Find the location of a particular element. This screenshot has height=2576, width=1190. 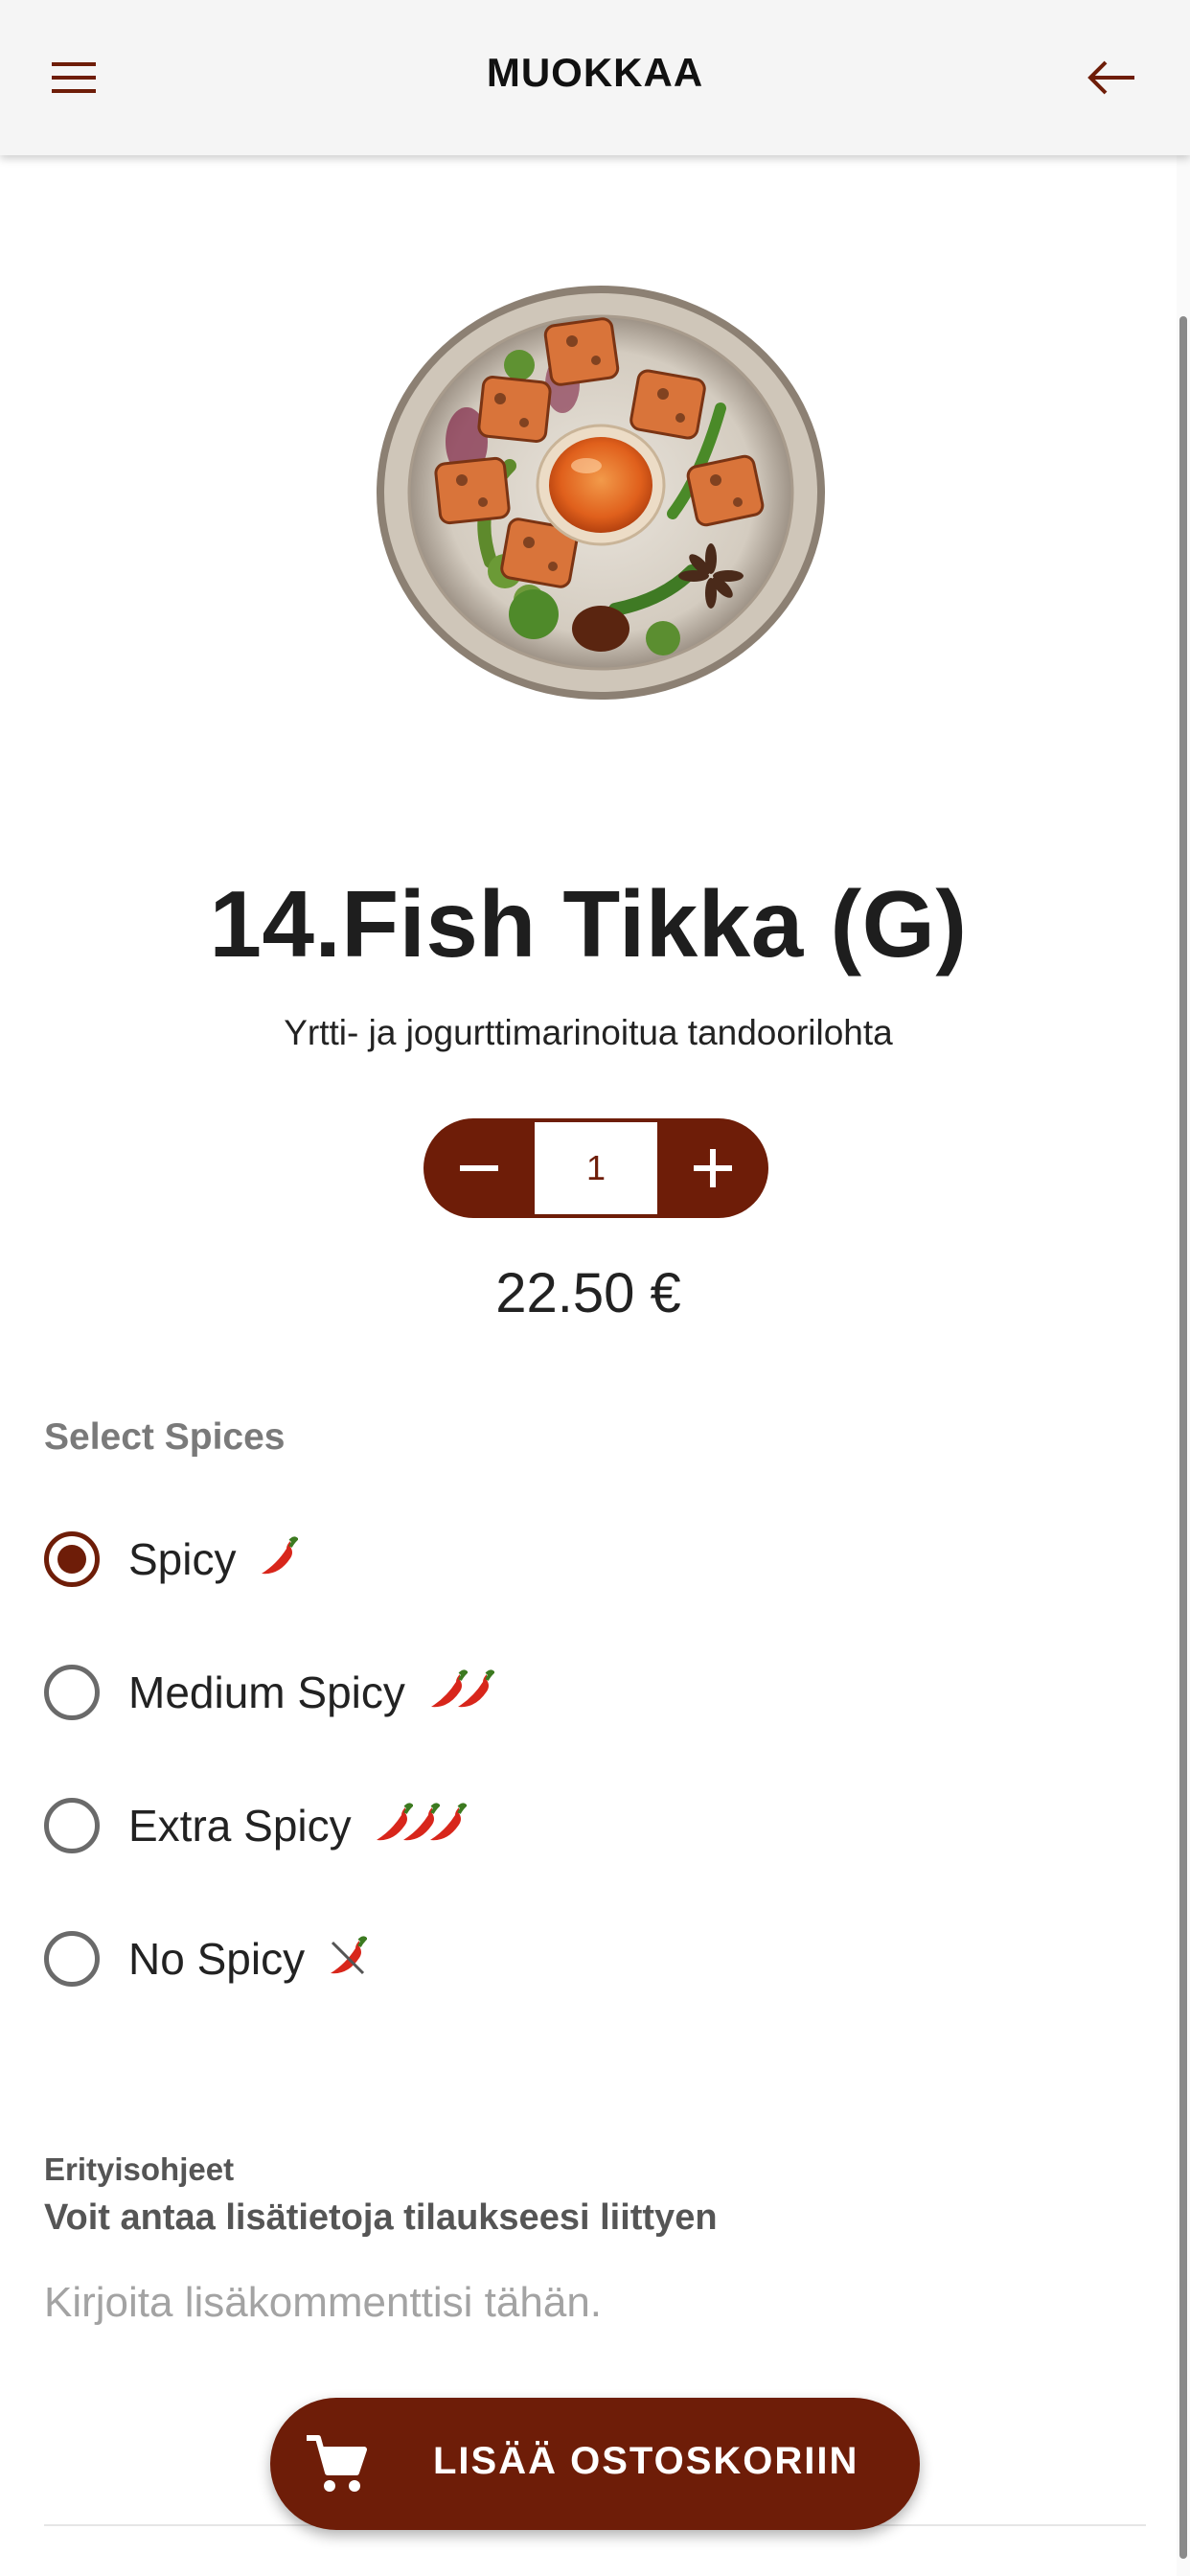

app-header: MUOKKAA is located at coordinates (595, 77).